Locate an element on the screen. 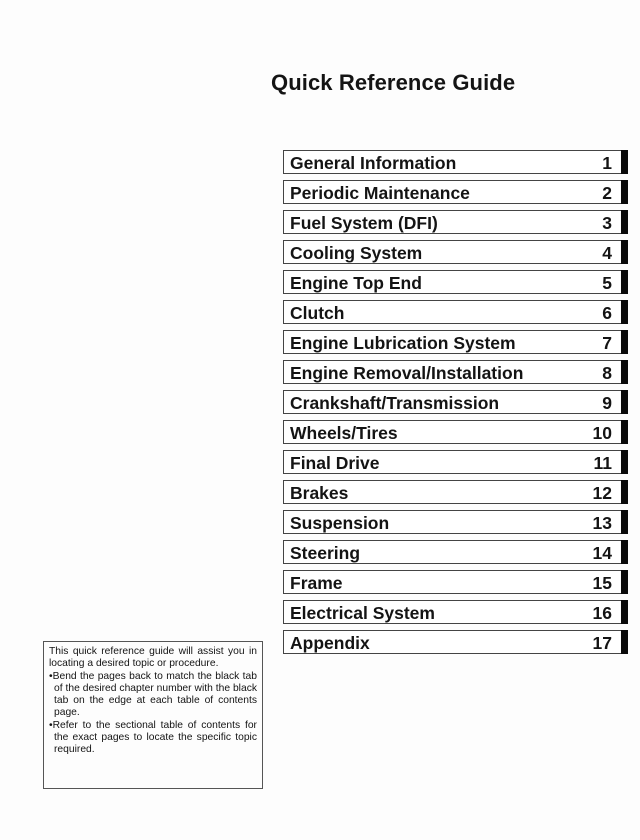 The width and height of the screenshot is (640, 840). chapter-row: General Information 1 is located at coordinates (456, 162).